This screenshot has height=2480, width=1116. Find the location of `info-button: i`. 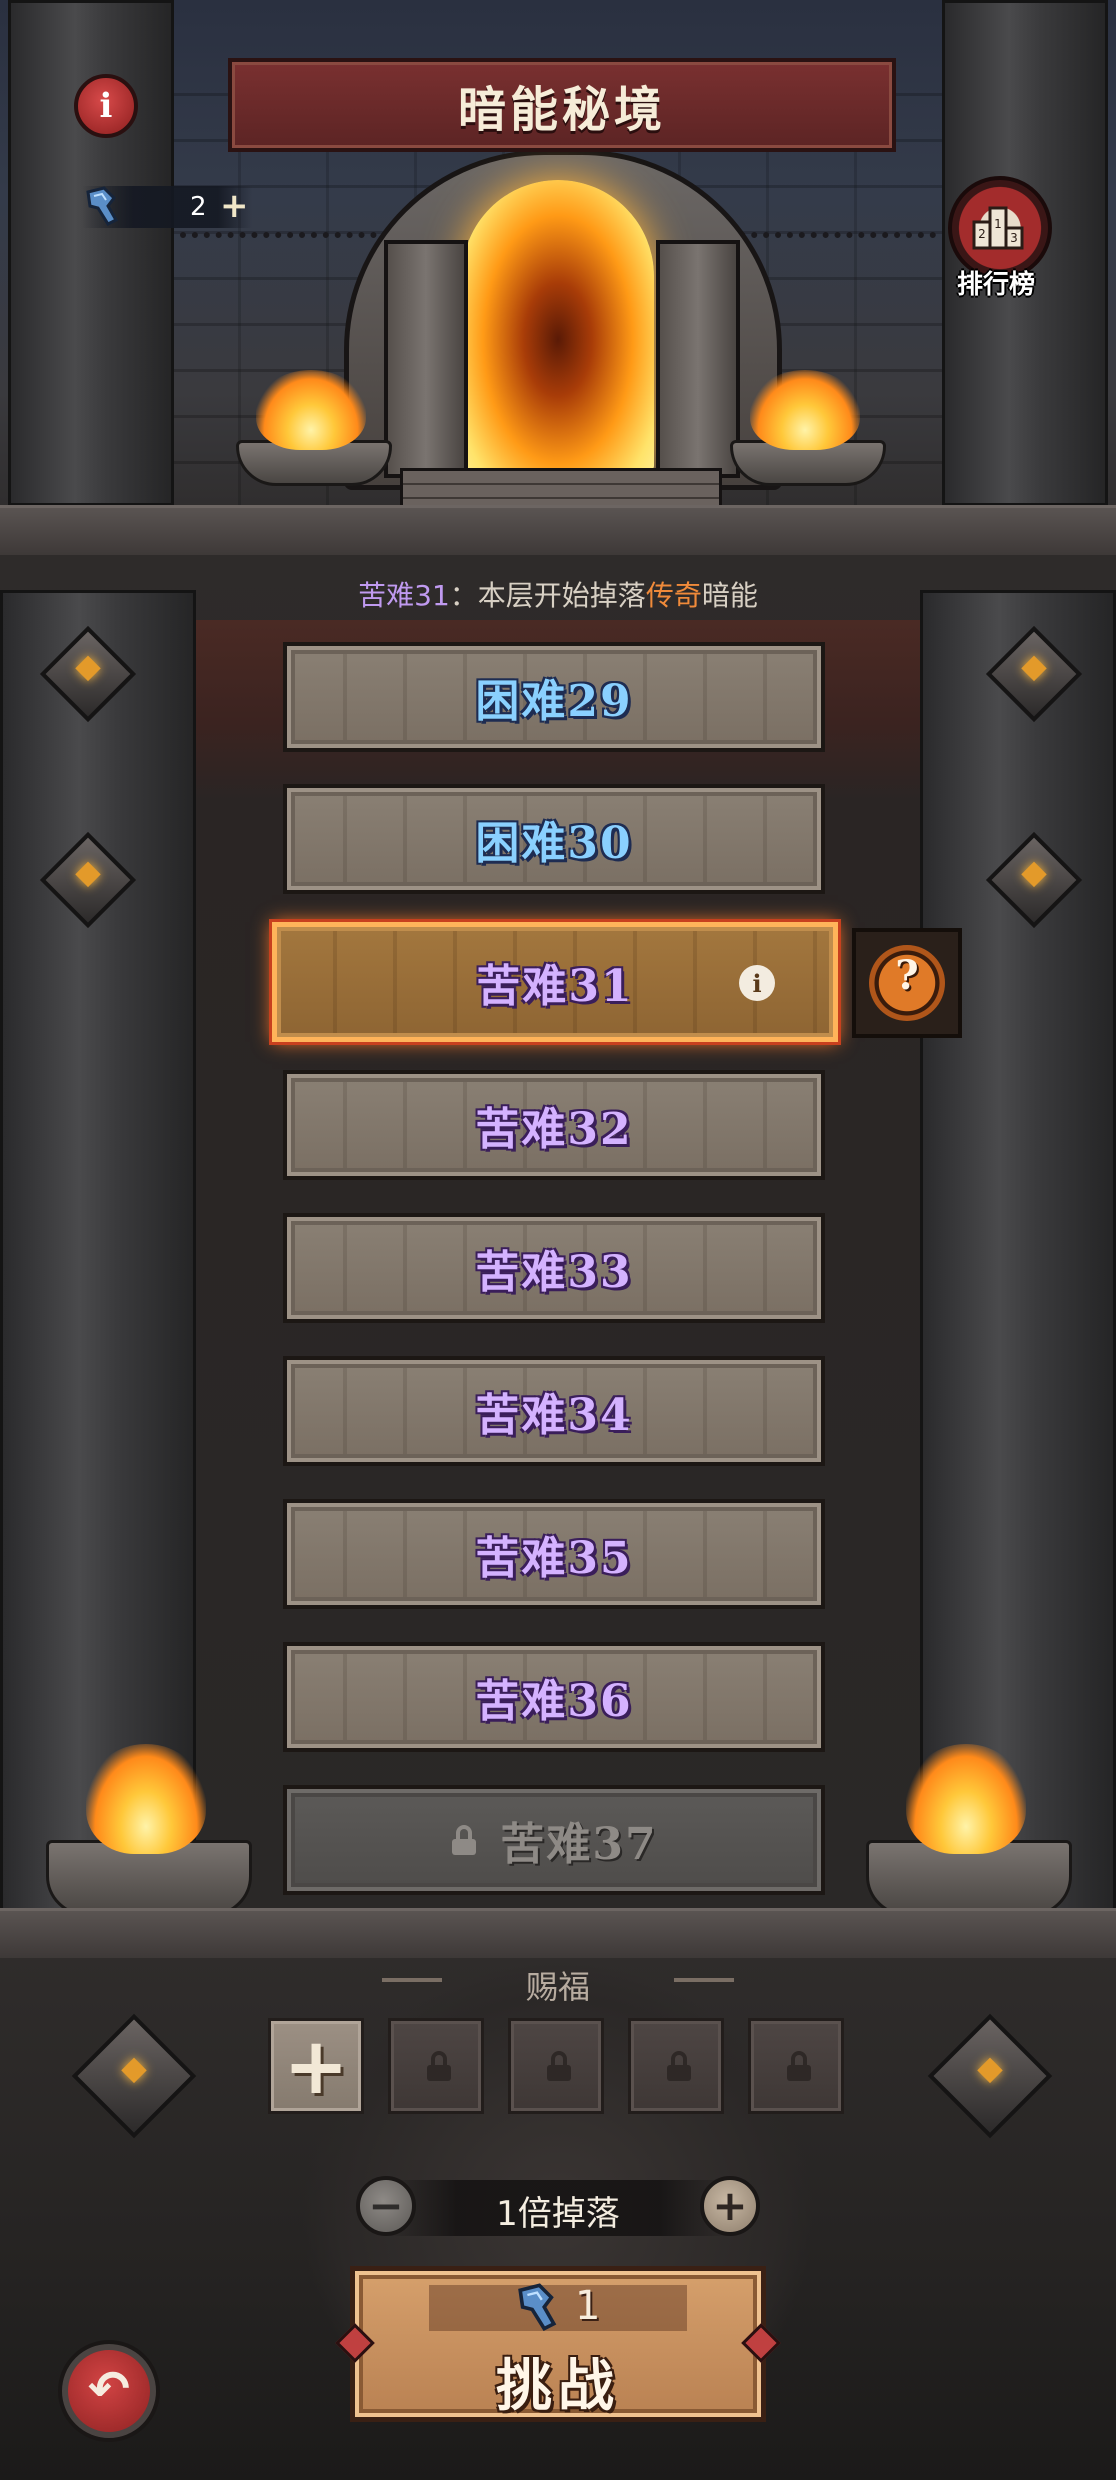

info-button: i is located at coordinates (106, 106).